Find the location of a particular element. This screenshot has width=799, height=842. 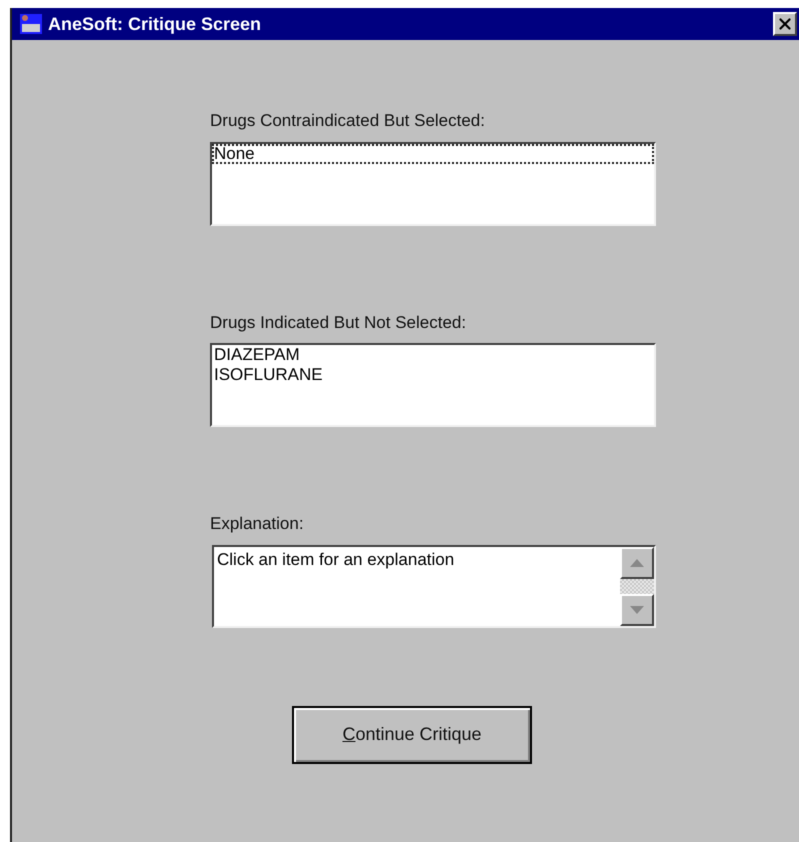

continue-critique-button: Continue Critique is located at coordinates (412, 735).